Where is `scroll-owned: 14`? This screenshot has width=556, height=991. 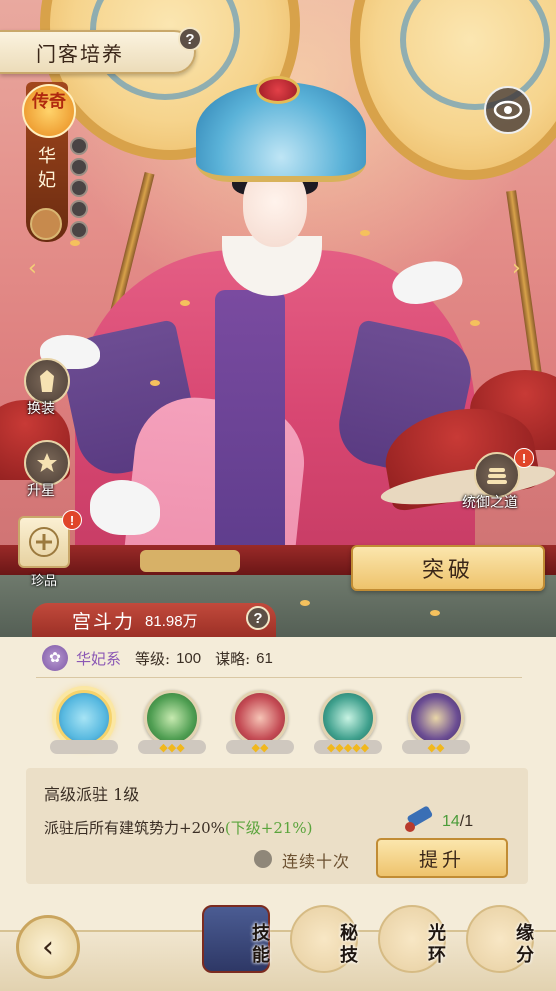 scroll-owned: 14 is located at coordinates (451, 821).